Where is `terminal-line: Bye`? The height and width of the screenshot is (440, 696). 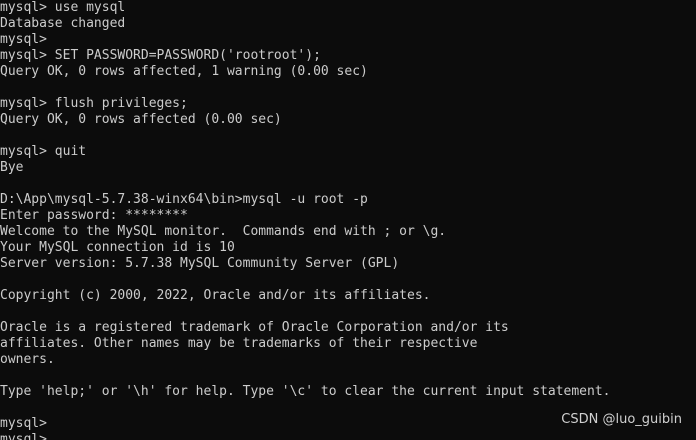 terminal-line: Bye is located at coordinates (12, 167).